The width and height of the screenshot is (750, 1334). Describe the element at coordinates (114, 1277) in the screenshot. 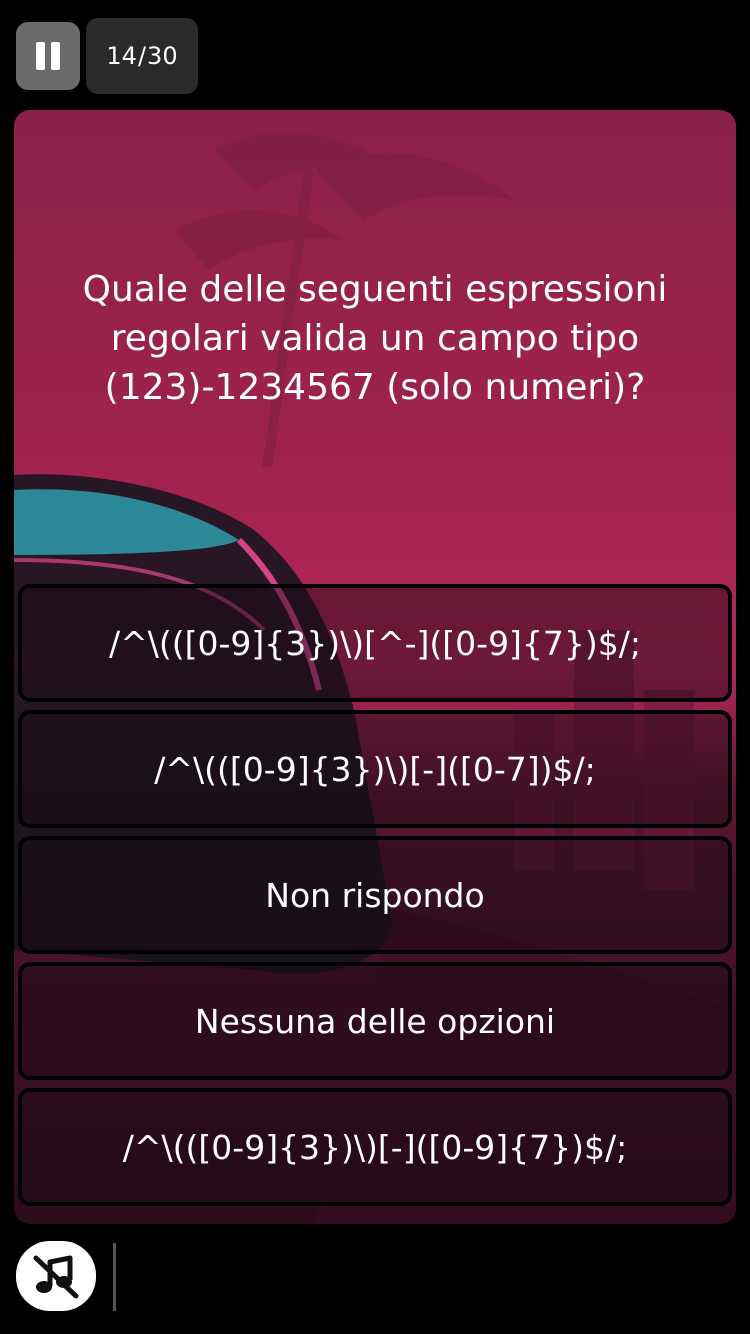

I see `footer-divider` at that location.